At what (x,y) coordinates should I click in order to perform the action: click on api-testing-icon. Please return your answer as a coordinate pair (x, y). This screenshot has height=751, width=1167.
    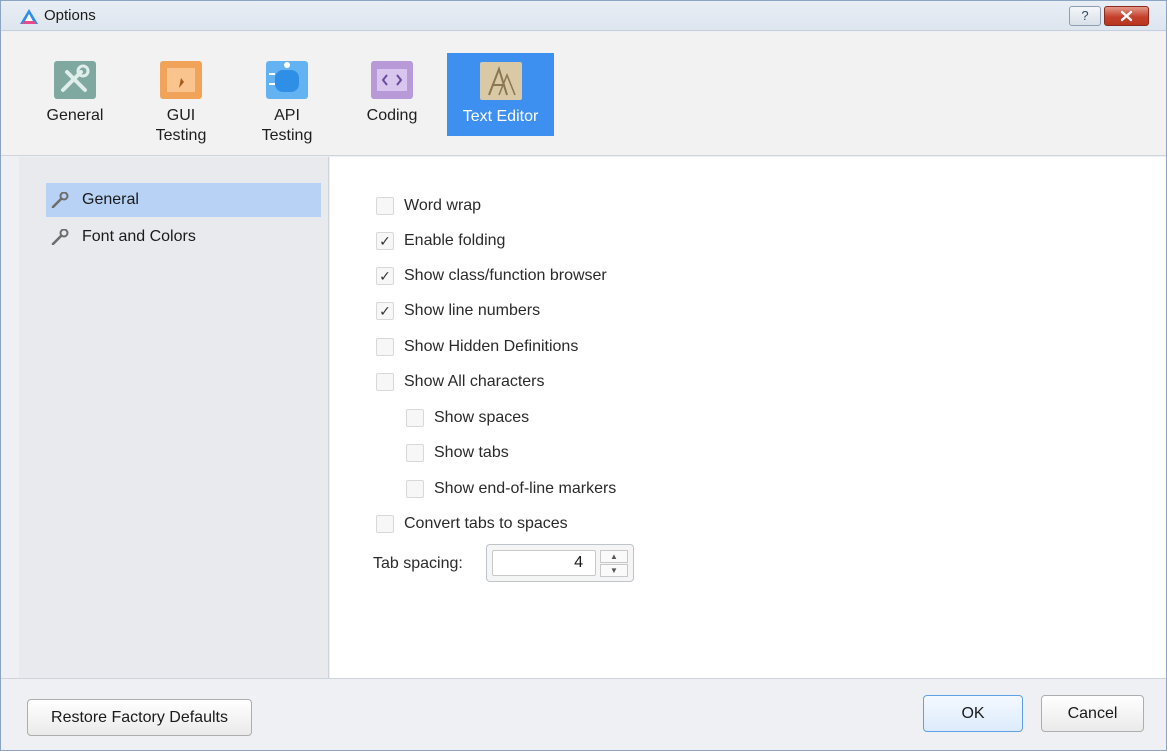
    Looking at the image, I should click on (287, 80).